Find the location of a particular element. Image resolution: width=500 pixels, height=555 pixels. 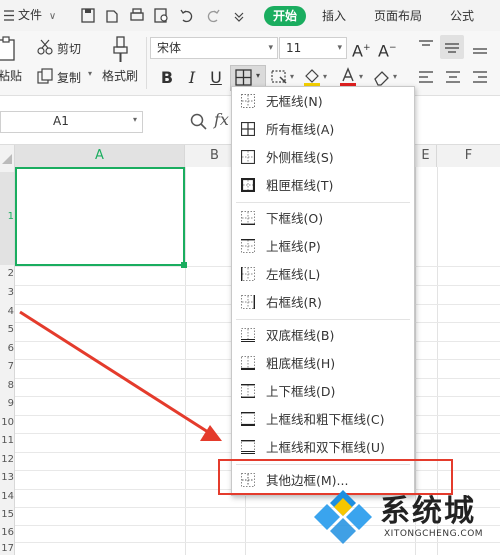

menu-item-top-bottom-border: 上下框线(D) is located at coordinates (323, 392).